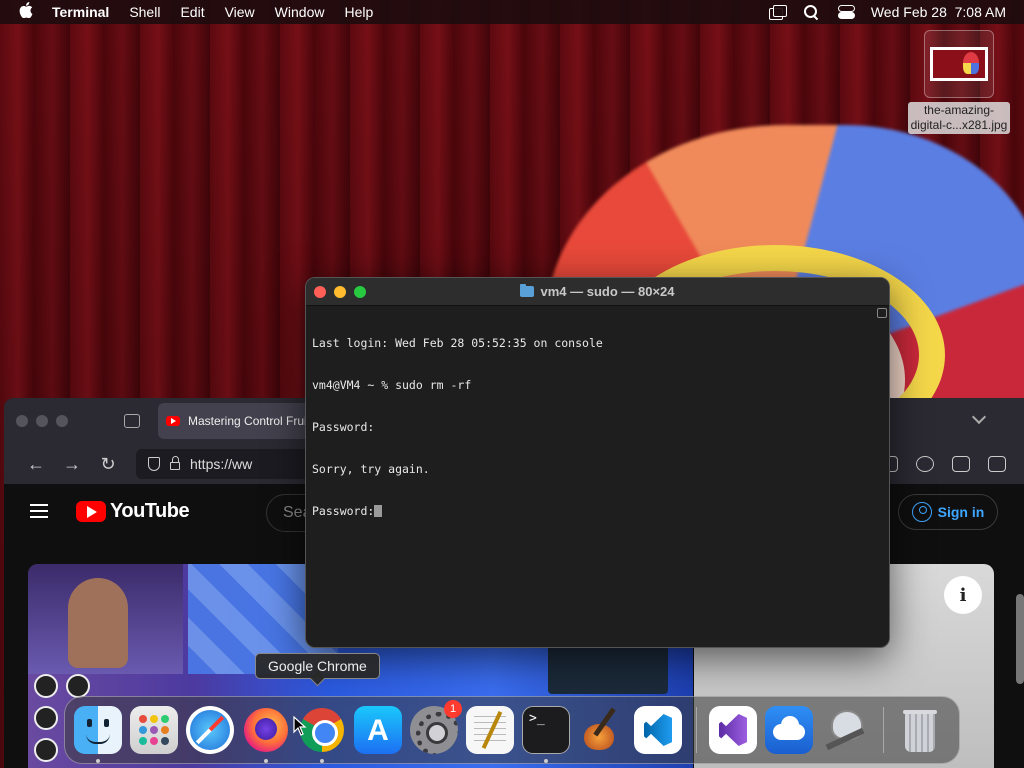  I want to click on forward-arrow-icon: →, so click(72, 464).